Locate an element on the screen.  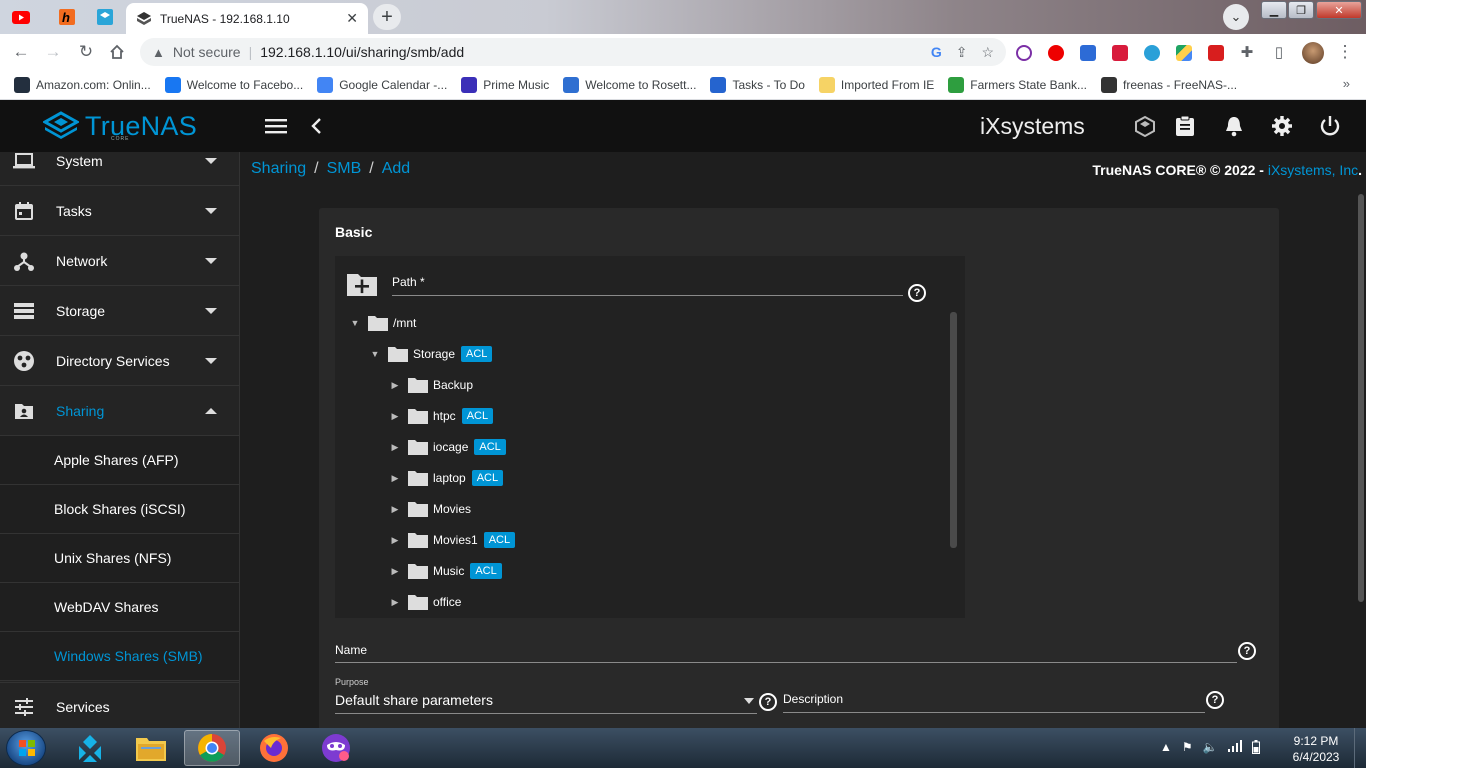
back-button: ← is located at coordinates (21, 52).